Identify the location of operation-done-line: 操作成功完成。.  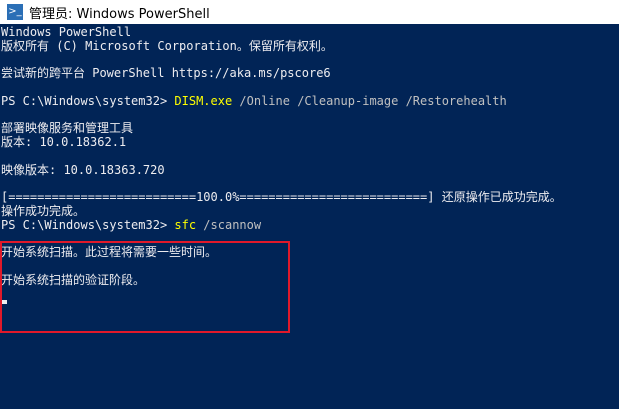
(43, 211).